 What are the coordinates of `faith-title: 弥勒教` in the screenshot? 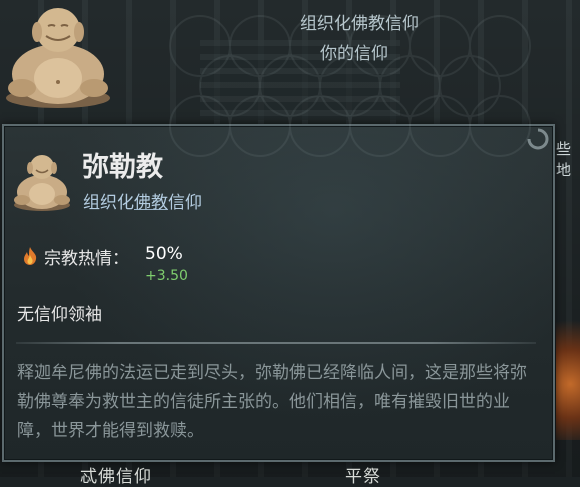 It's located at (122, 167).